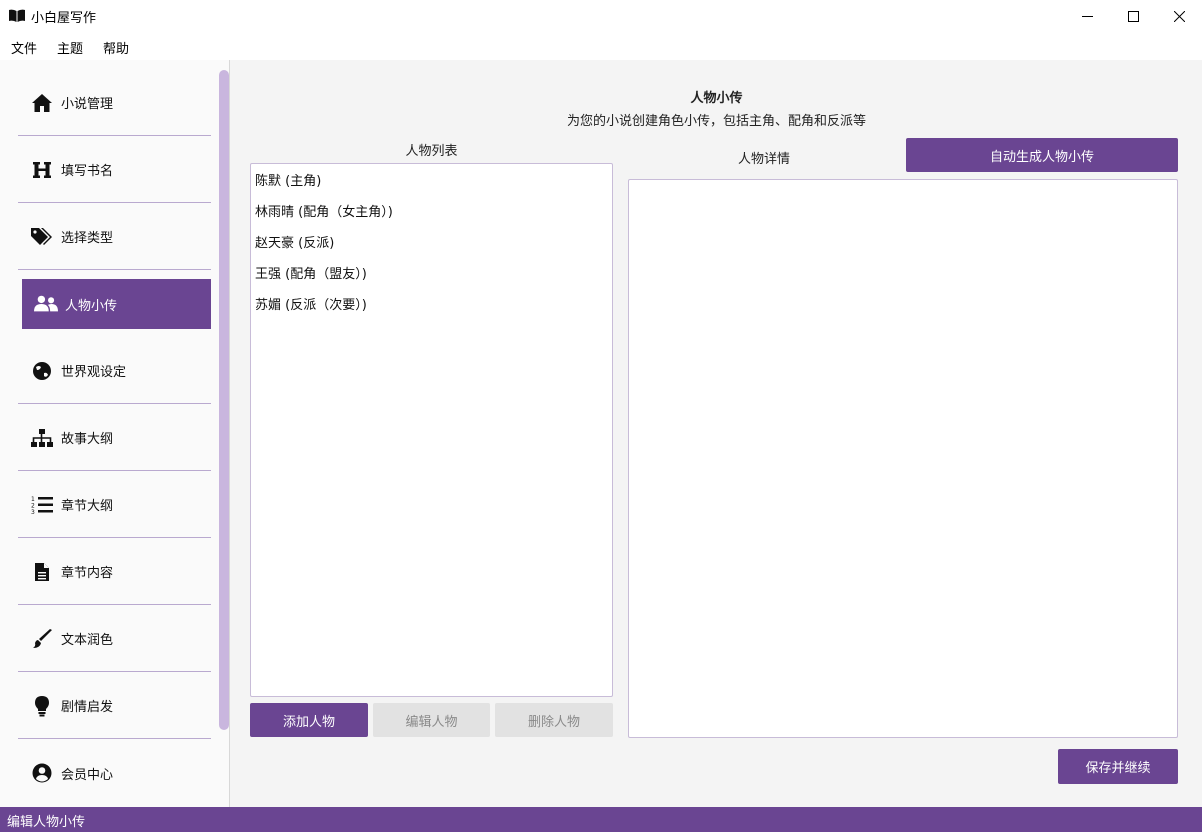  I want to click on sidebar-item-label: 世界观设定, so click(94, 372).